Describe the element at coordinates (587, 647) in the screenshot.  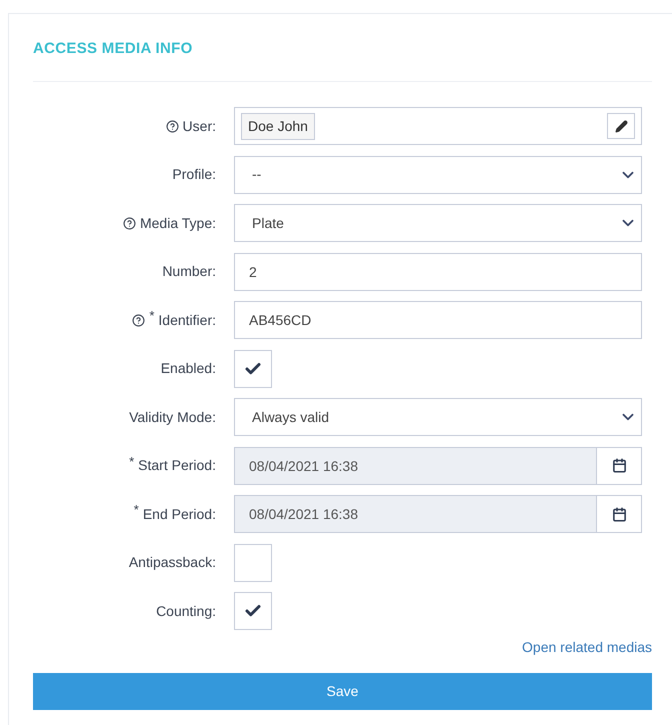
I see `related-medias-link: Open related medias` at that location.